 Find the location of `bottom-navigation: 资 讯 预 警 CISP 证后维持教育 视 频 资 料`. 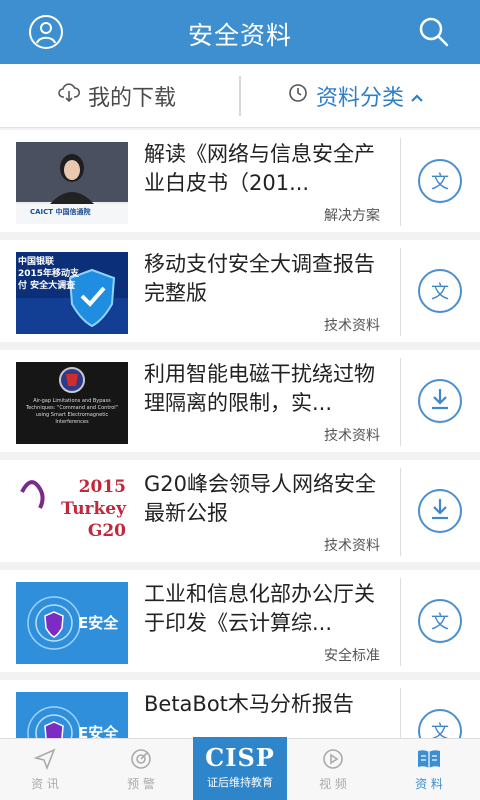

bottom-navigation: 资 讯 预 警 CISP 证后维持教育 视 频 资 料 is located at coordinates (240, 768).